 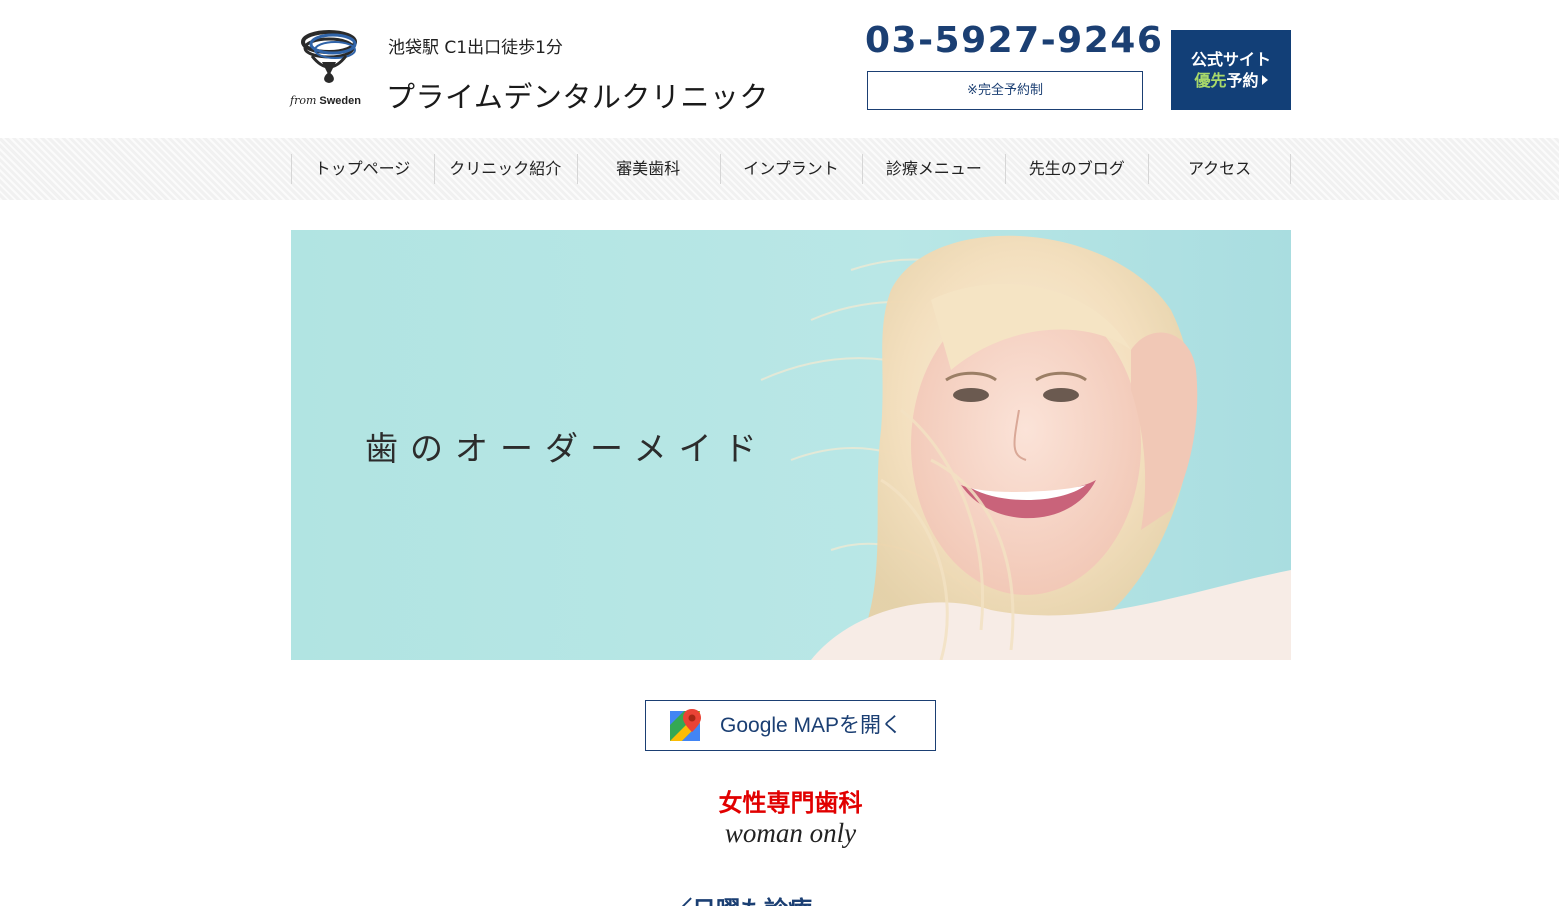 What do you see at coordinates (648, 169) in the screenshot?
I see `nav-item-aesthetic: 審美歯科` at bounding box center [648, 169].